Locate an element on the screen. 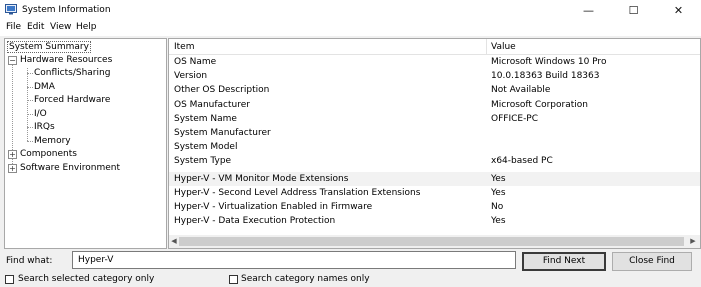  maximize-button: ☐ is located at coordinates (633, 10).